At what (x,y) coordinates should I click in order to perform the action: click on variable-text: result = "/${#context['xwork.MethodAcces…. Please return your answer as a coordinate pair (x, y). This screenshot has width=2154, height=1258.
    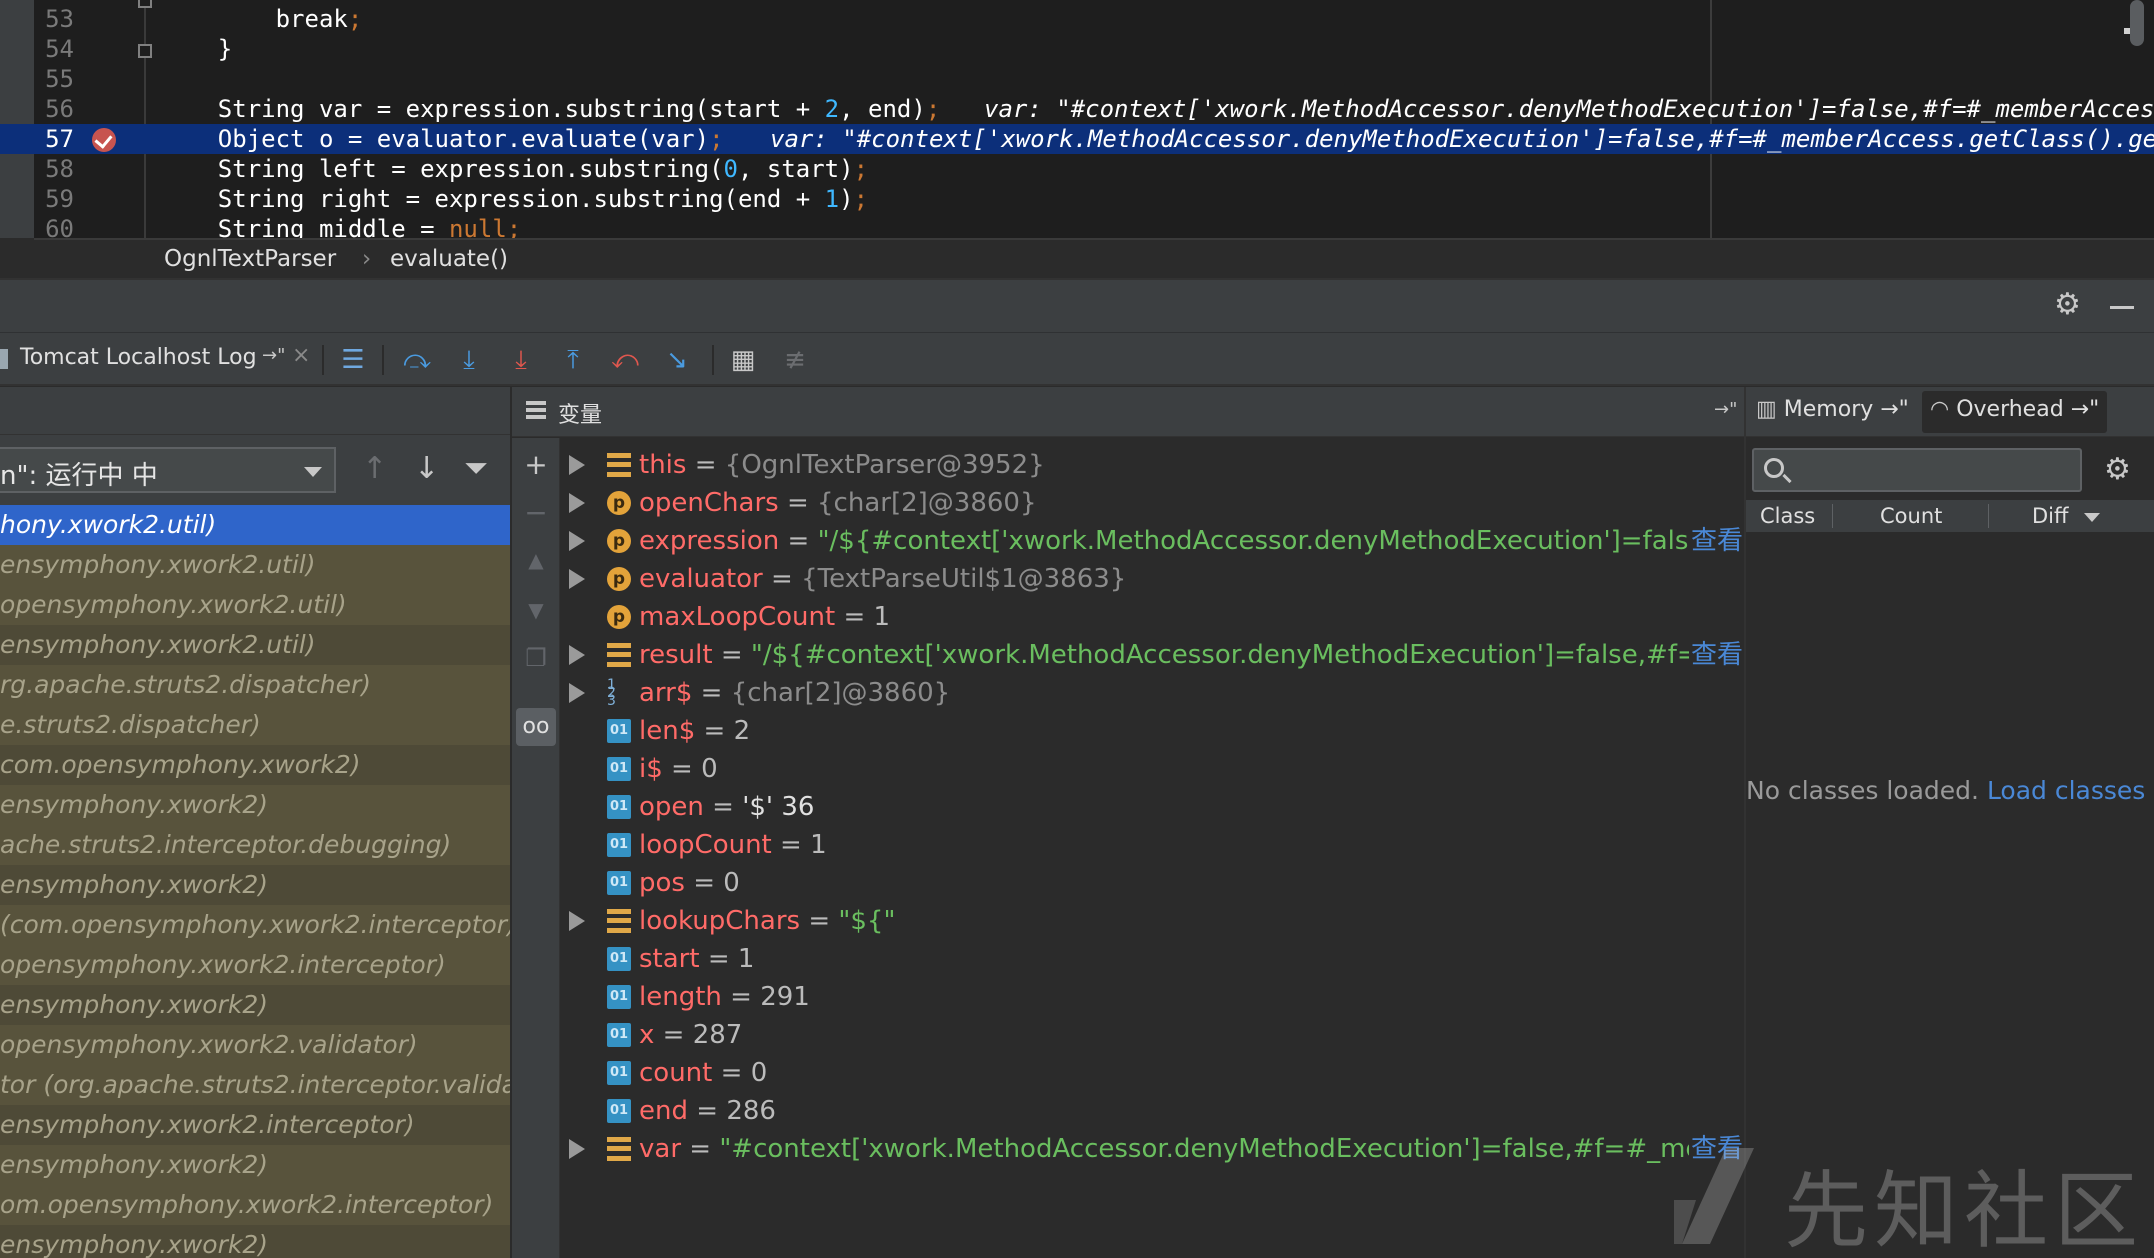
    Looking at the image, I should click on (1191, 655).